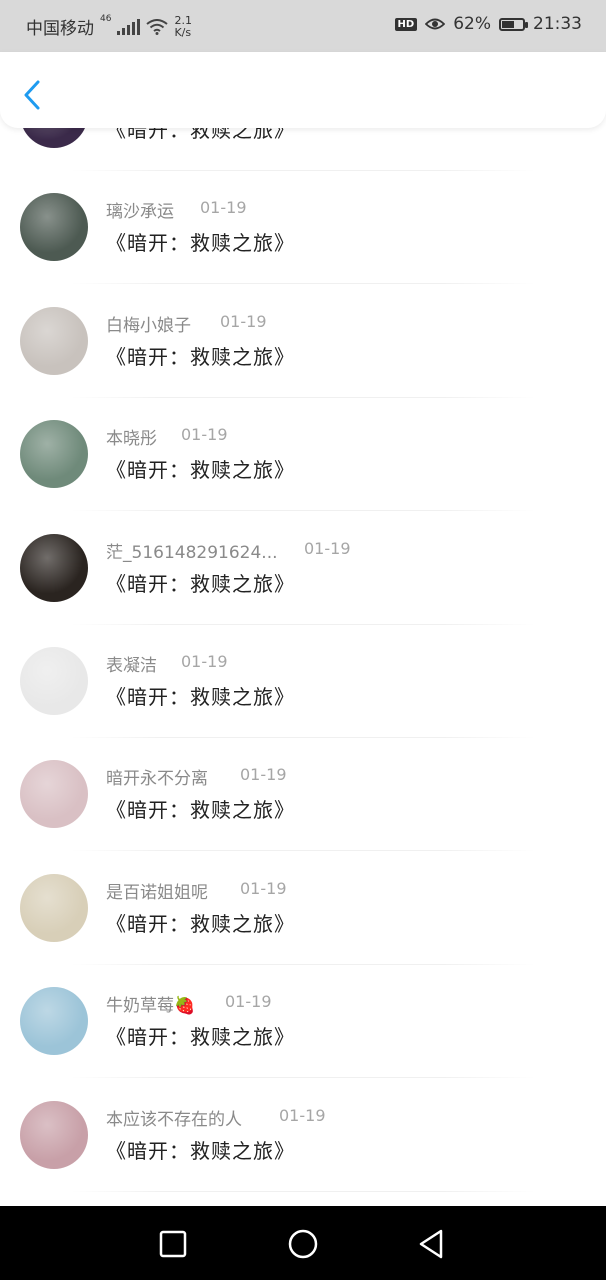 This screenshot has width=606, height=1280. Describe the element at coordinates (32, 95) in the screenshot. I see `back-arrow-icon` at that location.